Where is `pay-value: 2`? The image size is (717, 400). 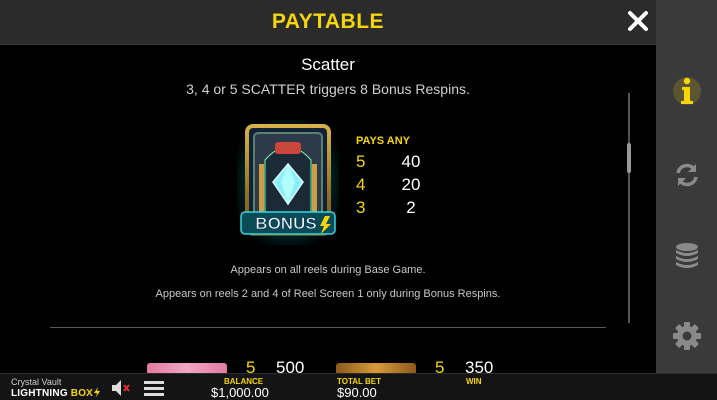
pay-value: 2 is located at coordinates (411, 207).